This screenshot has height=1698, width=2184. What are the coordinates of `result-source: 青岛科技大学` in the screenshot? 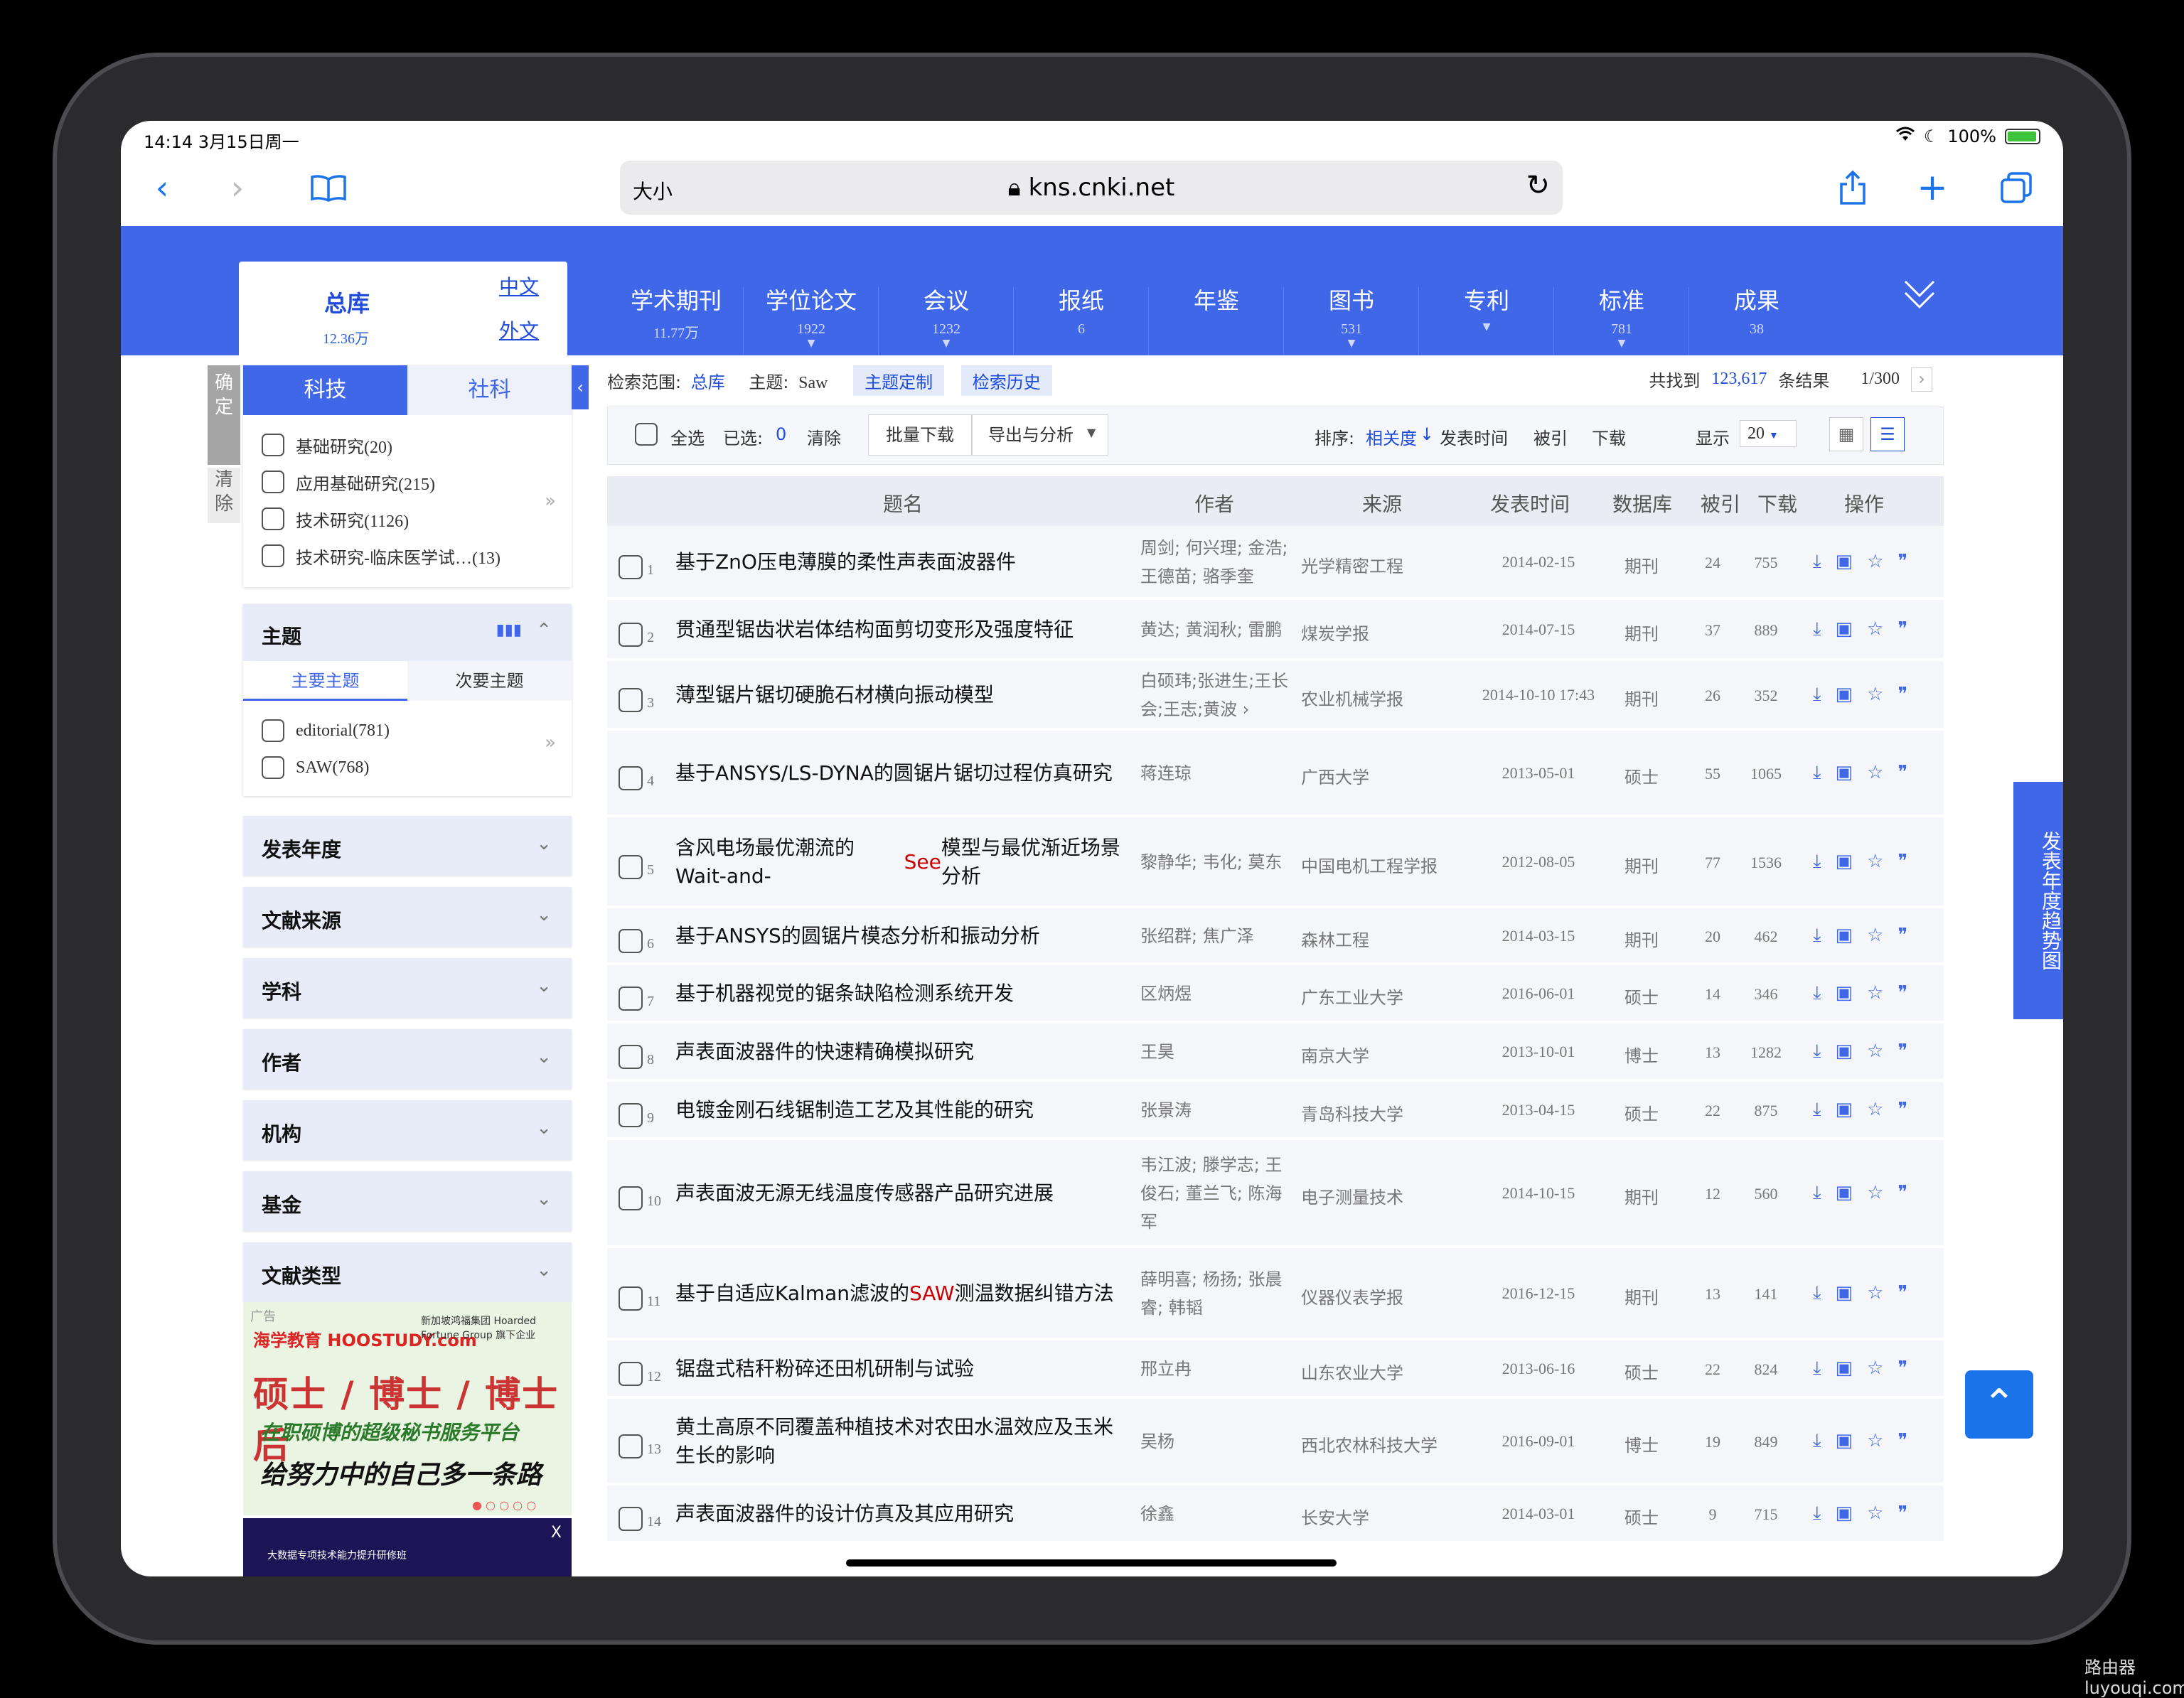 It's located at (1386, 1112).